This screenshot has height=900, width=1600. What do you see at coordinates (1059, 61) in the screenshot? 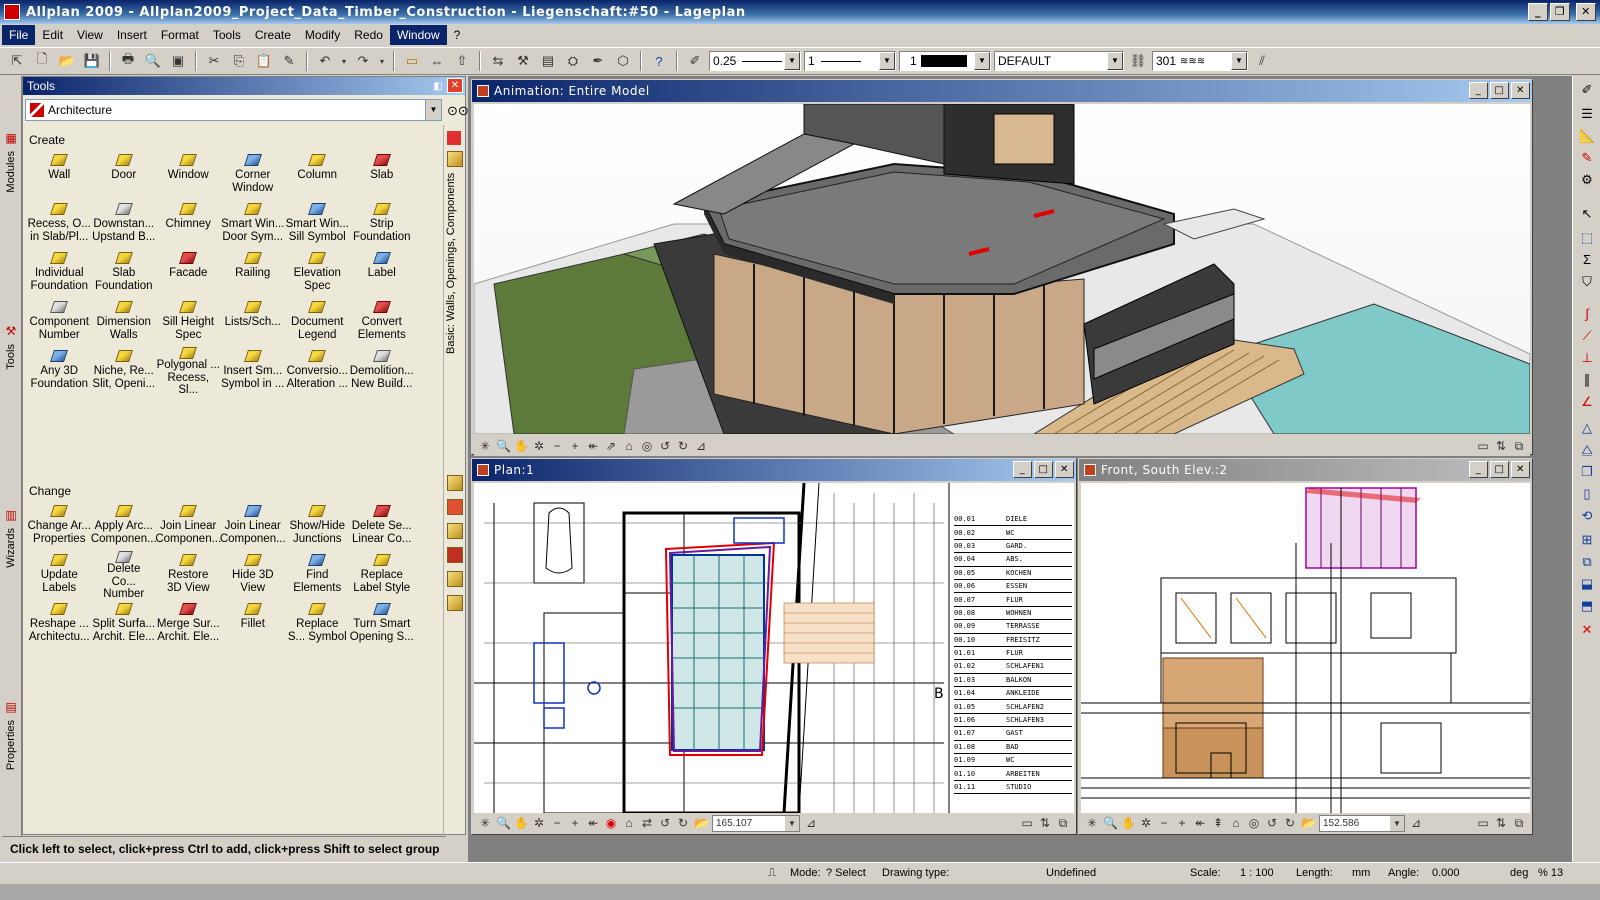
I see `layer-select: DEFAULT ▼` at bounding box center [1059, 61].